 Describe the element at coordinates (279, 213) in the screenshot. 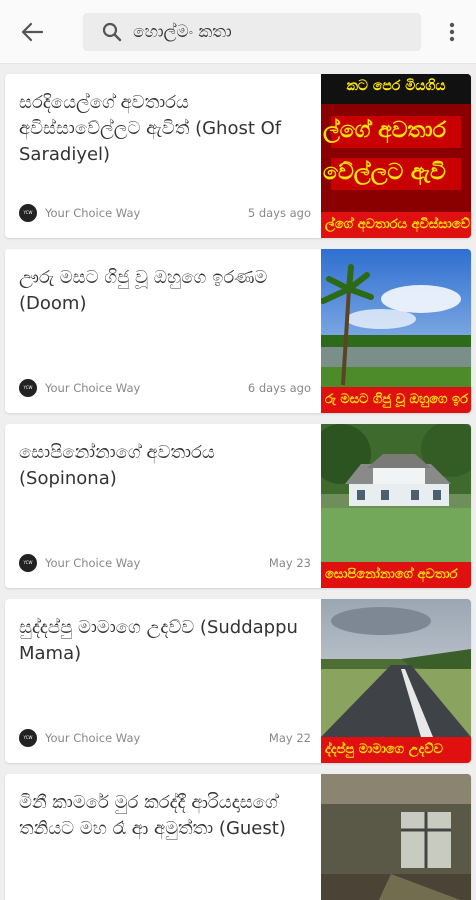

I see `publish-date: 5 days ago` at that location.